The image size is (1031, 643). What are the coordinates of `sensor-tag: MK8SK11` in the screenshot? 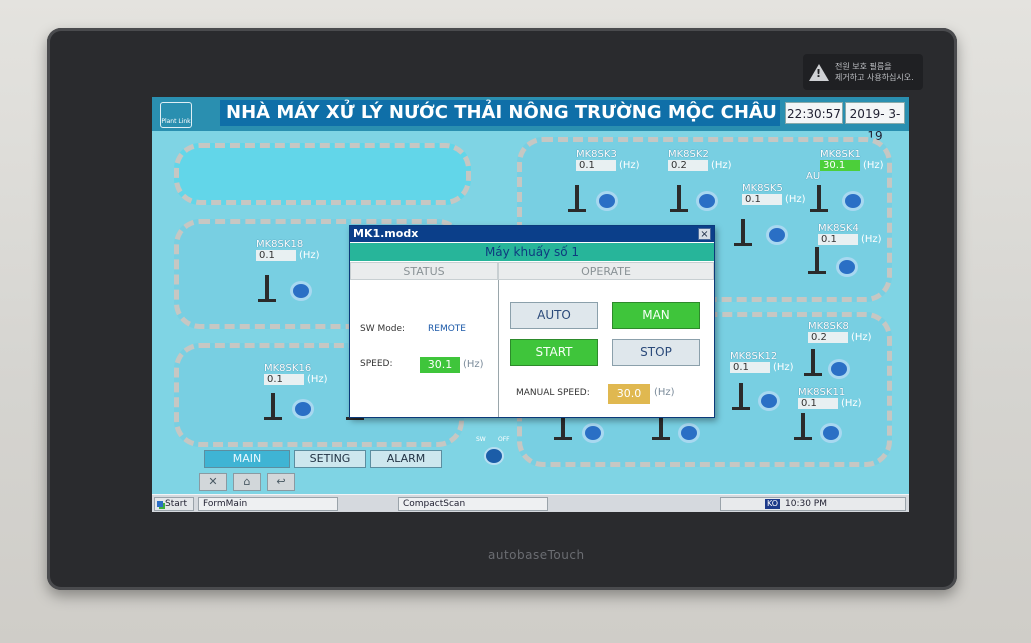 It's located at (822, 392).